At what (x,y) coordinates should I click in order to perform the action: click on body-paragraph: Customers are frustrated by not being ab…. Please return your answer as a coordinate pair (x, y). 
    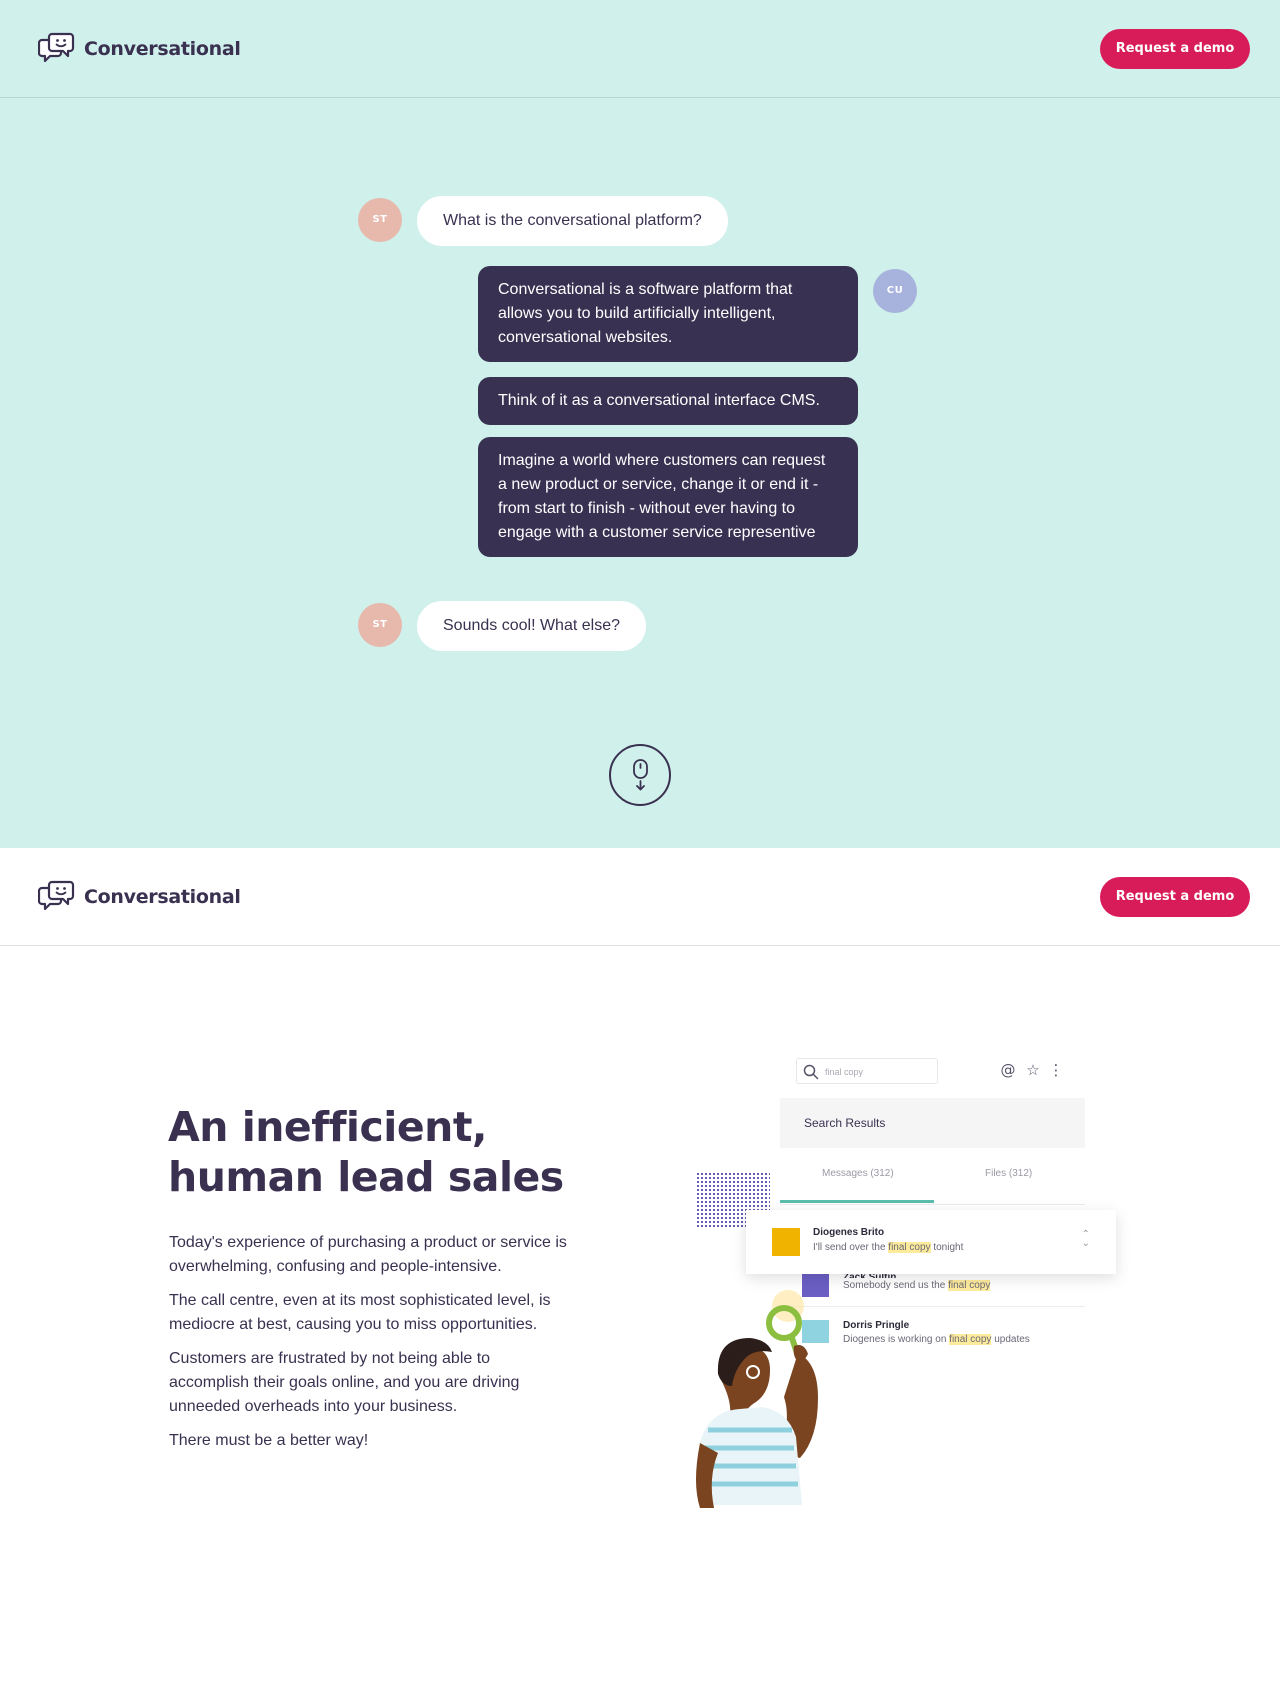
    Looking at the image, I should click on (344, 1382).